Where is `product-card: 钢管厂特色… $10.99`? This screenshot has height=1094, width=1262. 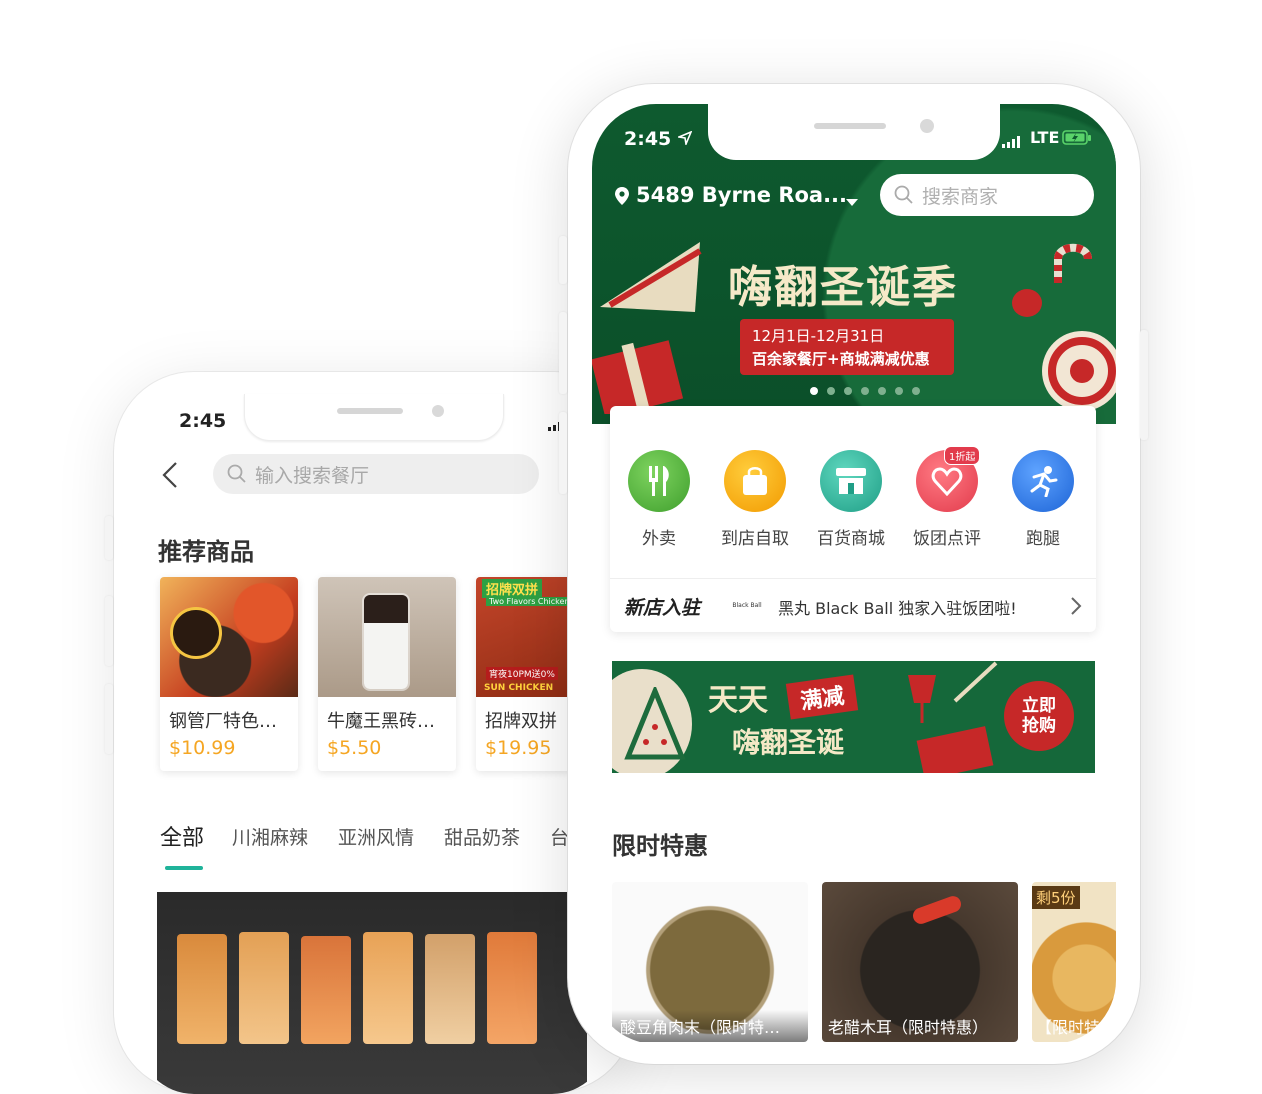 product-card: 钢管厂特色… $10.99 is located at coordinates (229, 674).